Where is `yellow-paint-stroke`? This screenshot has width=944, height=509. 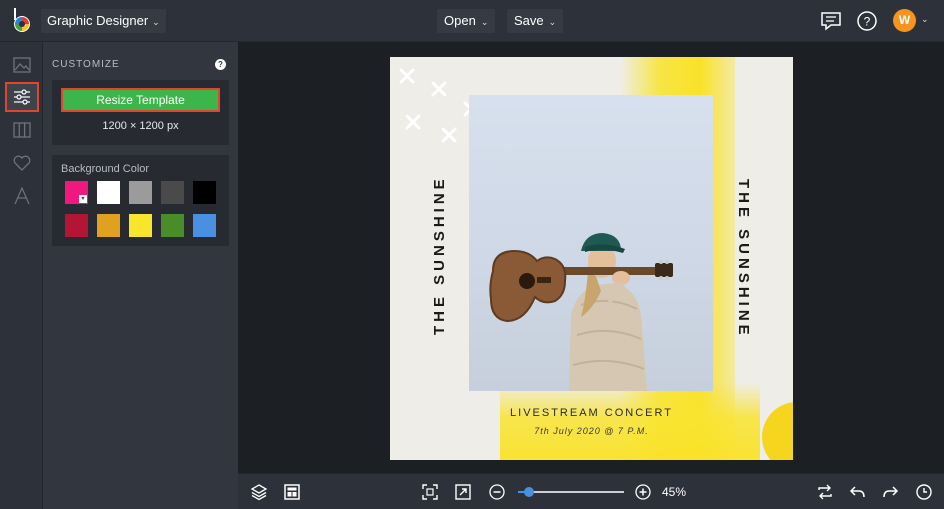 yellow-paint-stroke is located at coordinates (630, 421).